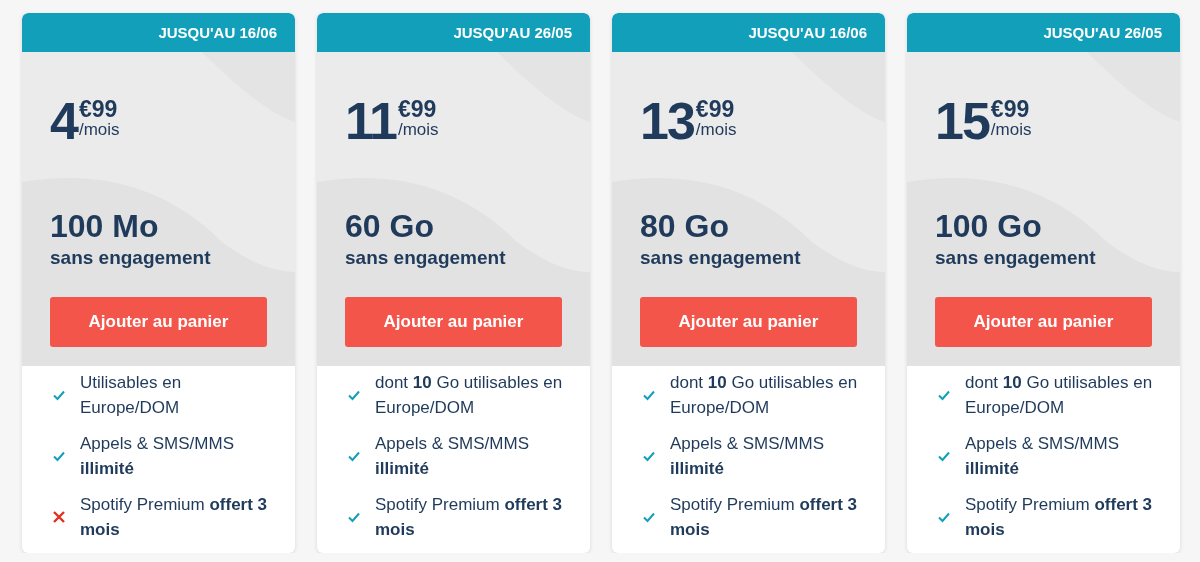 Image resolution: width=1200 pixels, height=562 pixels. Describe the element at coordinates (962, 121) in the screenshot. I see `price-amount: 15` at that location.